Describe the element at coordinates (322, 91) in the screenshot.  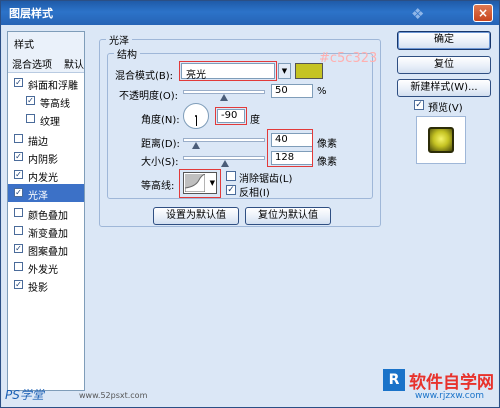
I see `opacity-unit: %` at that location.